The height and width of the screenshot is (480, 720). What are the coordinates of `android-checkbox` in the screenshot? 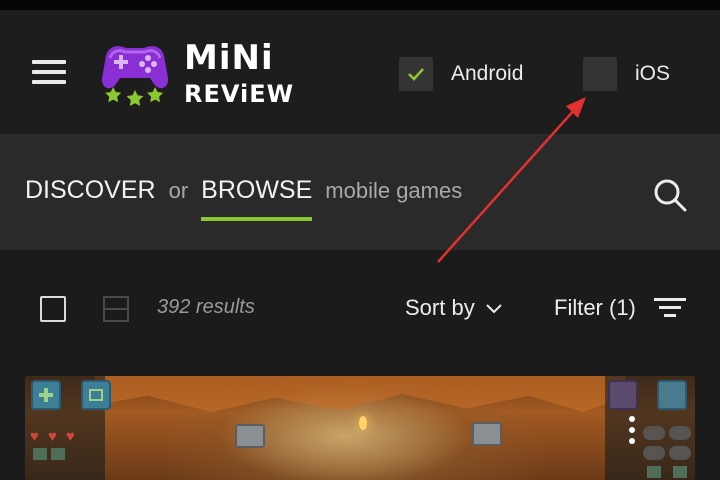 It's located at (416, 74).